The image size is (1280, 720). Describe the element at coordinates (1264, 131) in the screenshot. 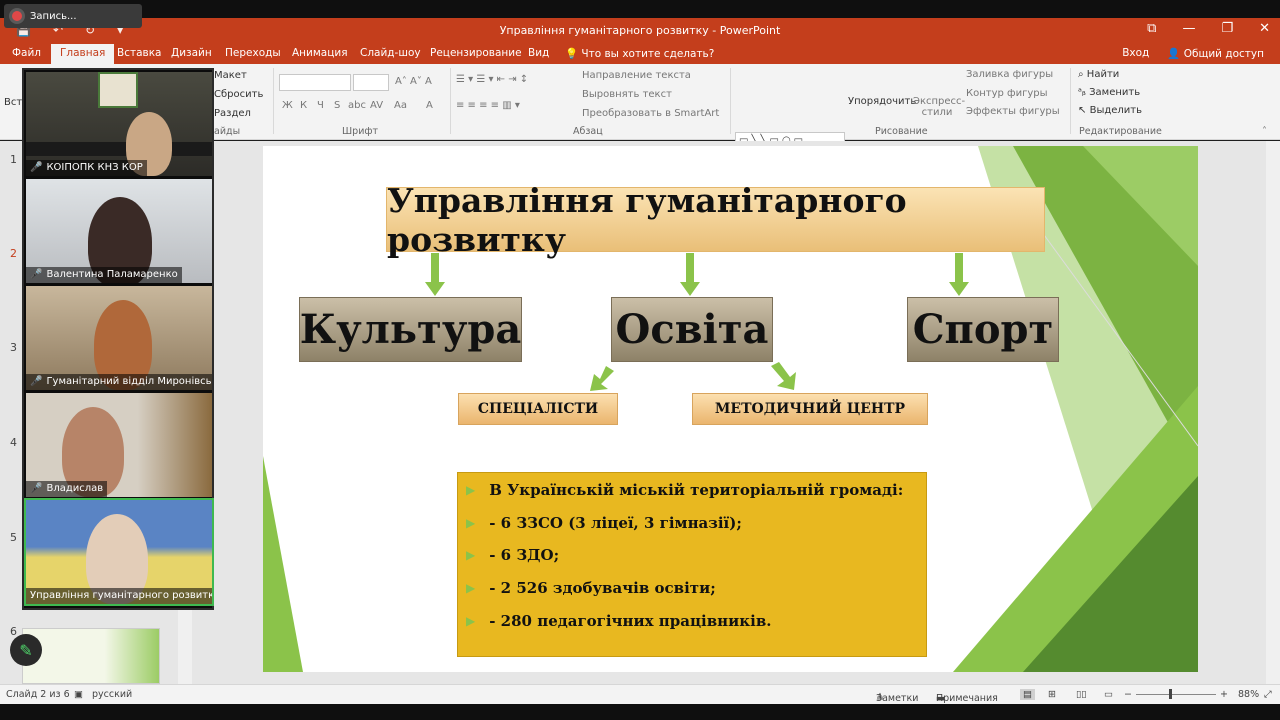

I see `collapse-ribbon-icon: ˄` at that location.